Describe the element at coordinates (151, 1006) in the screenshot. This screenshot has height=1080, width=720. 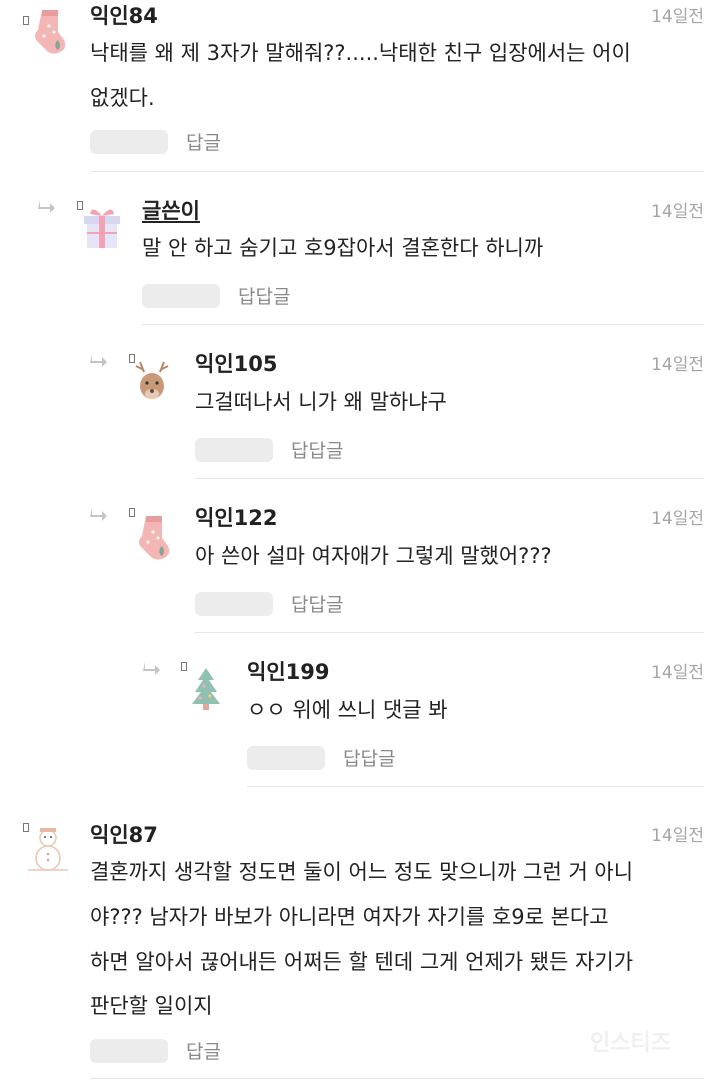
I see `comment-text-line: 판단할 일이지` at that location.